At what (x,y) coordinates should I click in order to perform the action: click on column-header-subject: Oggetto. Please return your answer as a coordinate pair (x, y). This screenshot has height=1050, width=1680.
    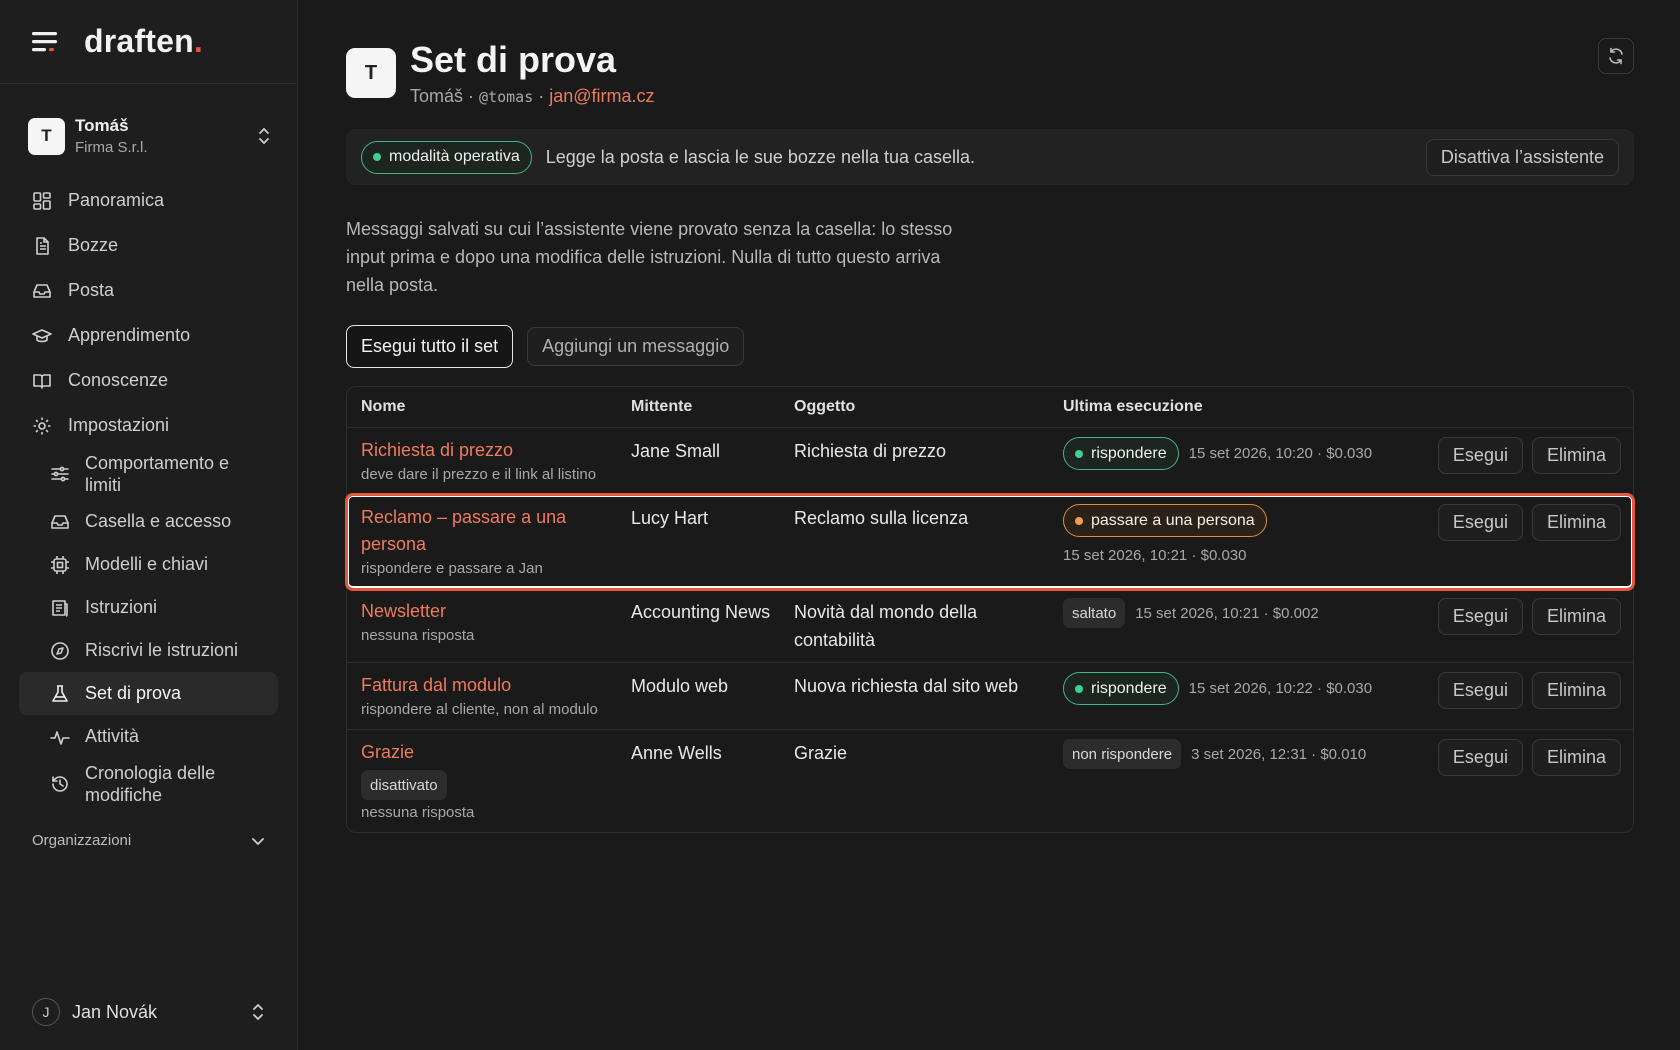
    Looking at the image, I should click on (914, 407).